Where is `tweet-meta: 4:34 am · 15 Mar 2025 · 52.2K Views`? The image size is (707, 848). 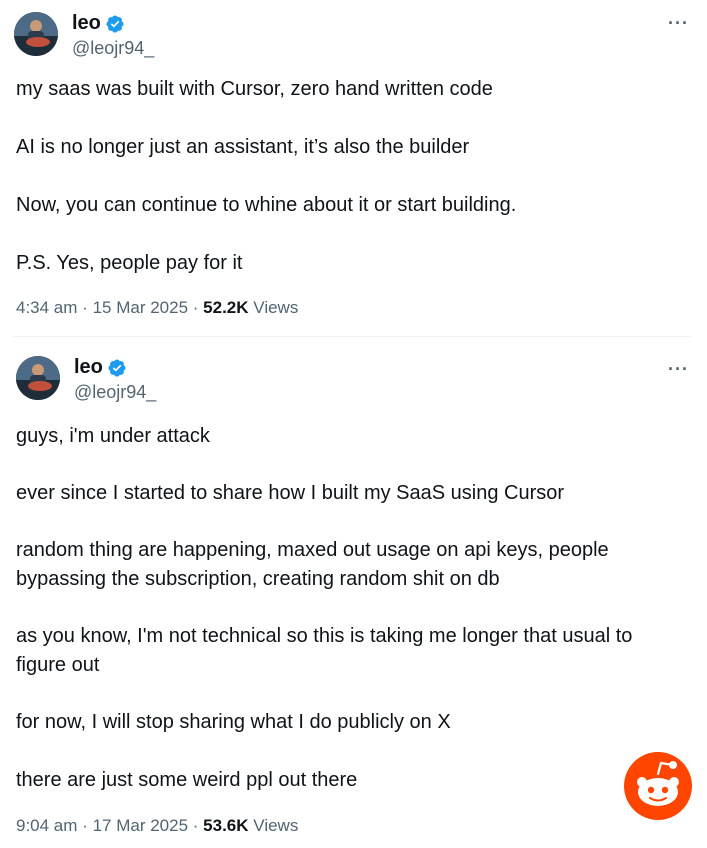 tweet-meta: 4:34 am · 15 Mar 2025 · 52.2K Views is located at coordinates (157, 308).